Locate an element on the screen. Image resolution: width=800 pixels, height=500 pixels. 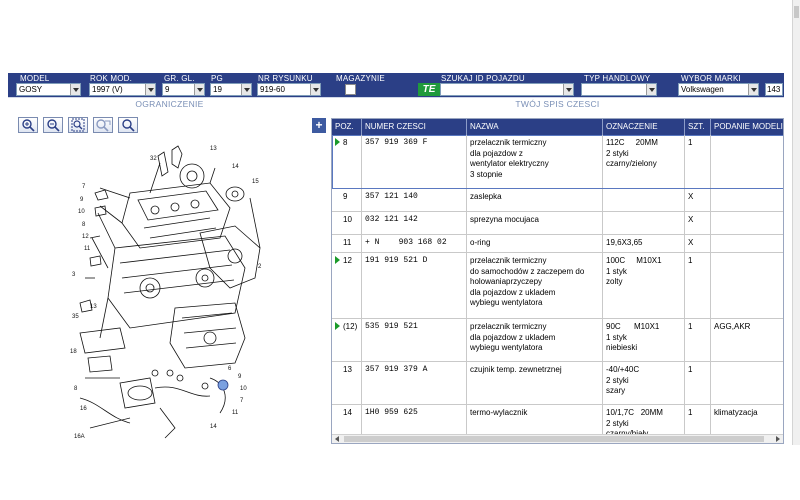
cell-position: (12) is located at coordinates (347, 340).